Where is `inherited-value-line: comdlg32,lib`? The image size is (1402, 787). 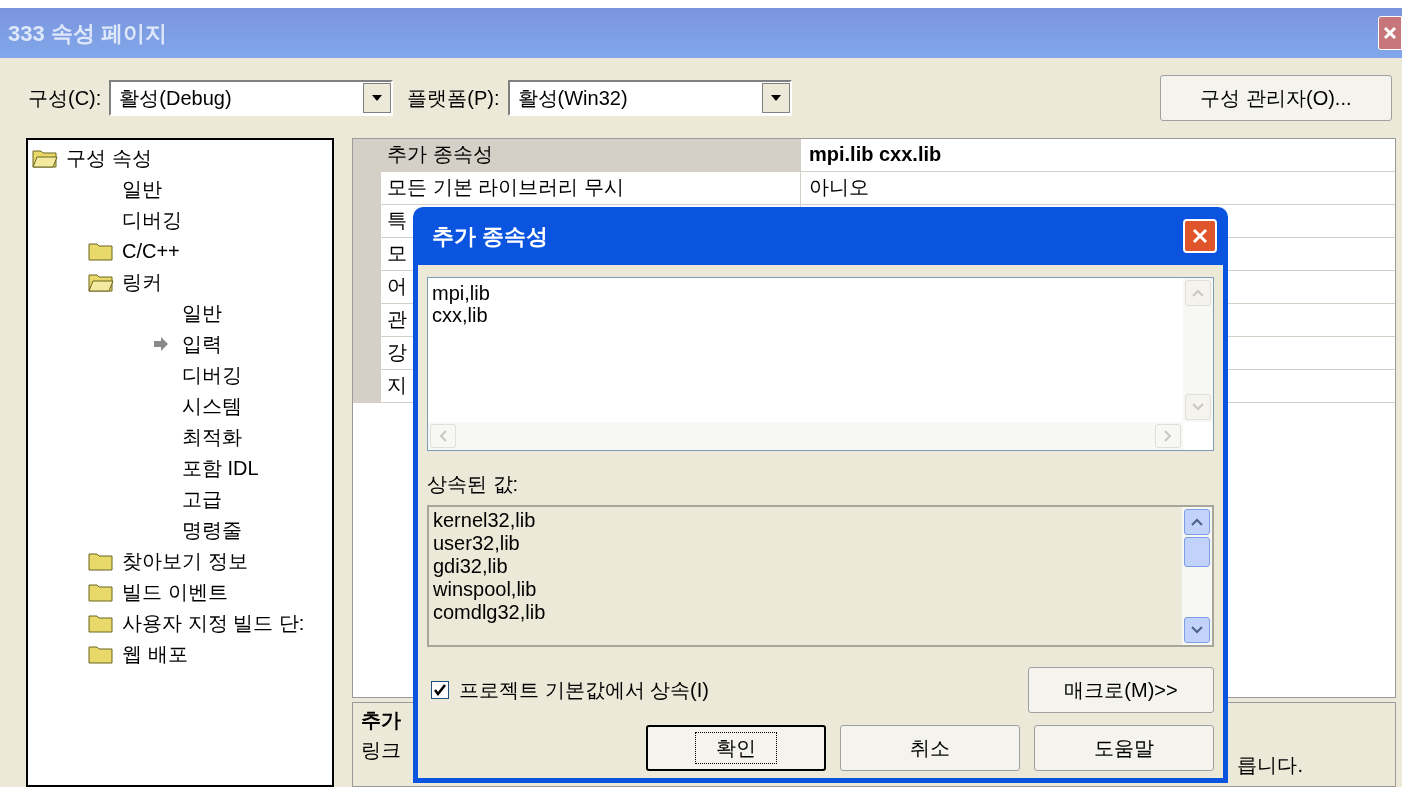 inherited-value-line: comdlg32,lib is located at coordinates (490, 612).